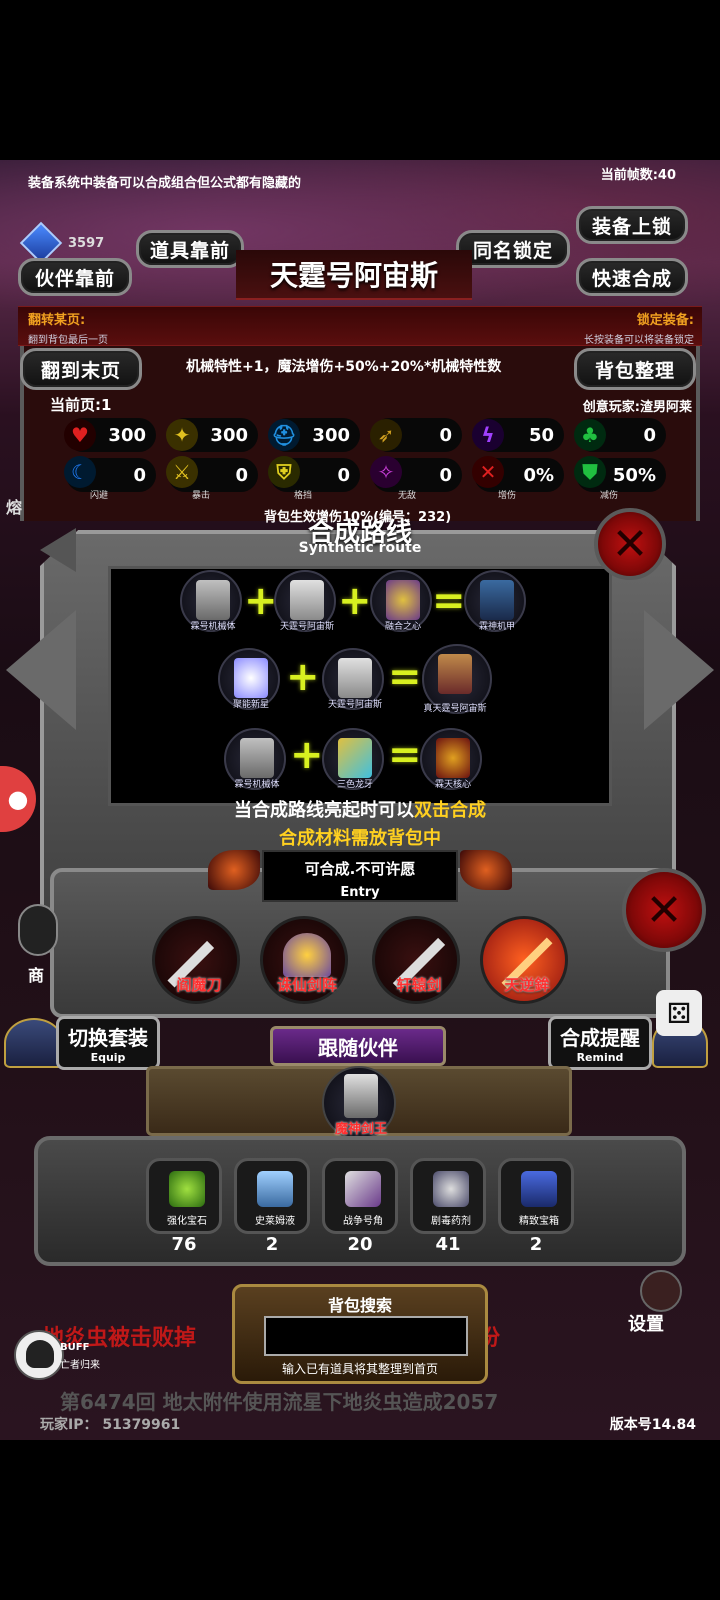  What do you see at coordinates (635, 369) in the screenshot?
I see `bag-sort-button: 背包整理` at bounding box center [635, 369].